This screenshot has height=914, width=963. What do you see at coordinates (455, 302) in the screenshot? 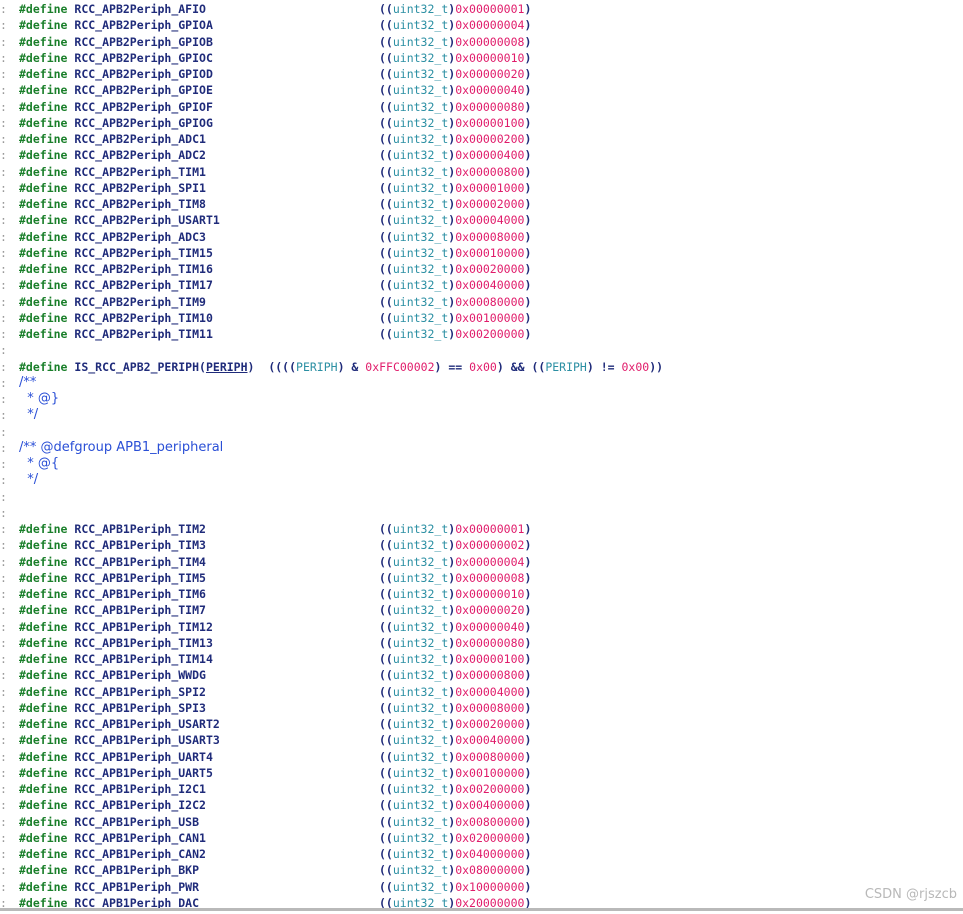
I see `macro-value: ((uint32_t)0x00080000)` at bounding box center [455, 302].